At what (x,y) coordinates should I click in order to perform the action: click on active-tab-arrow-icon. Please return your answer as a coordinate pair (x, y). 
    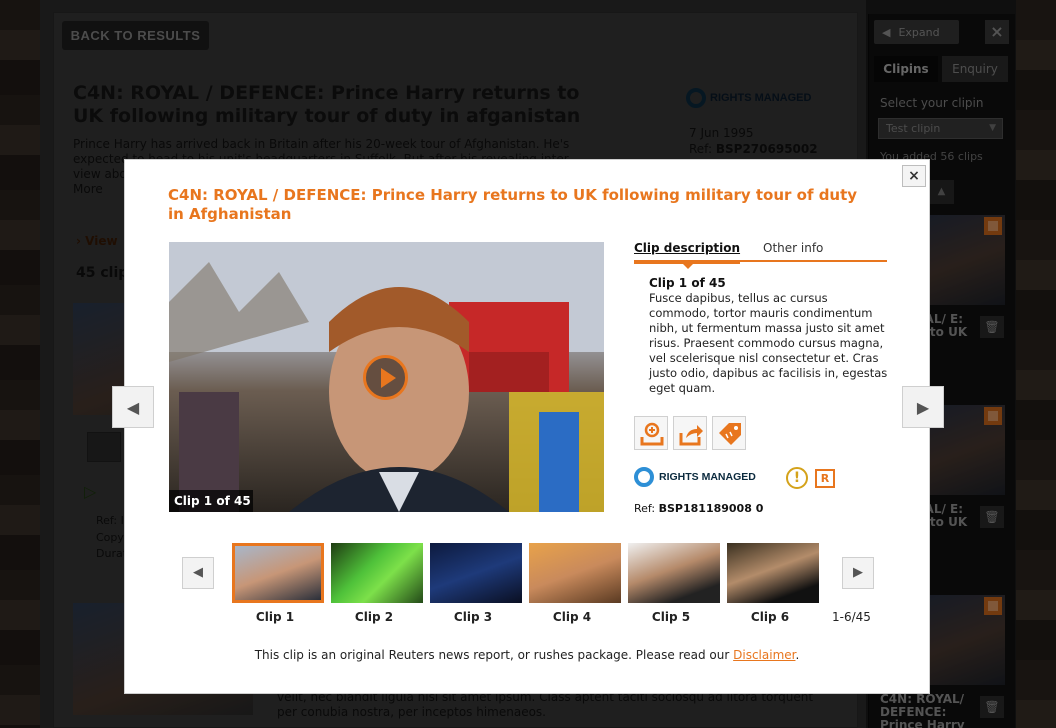
    Looking at the image, I should click on (688, 265).